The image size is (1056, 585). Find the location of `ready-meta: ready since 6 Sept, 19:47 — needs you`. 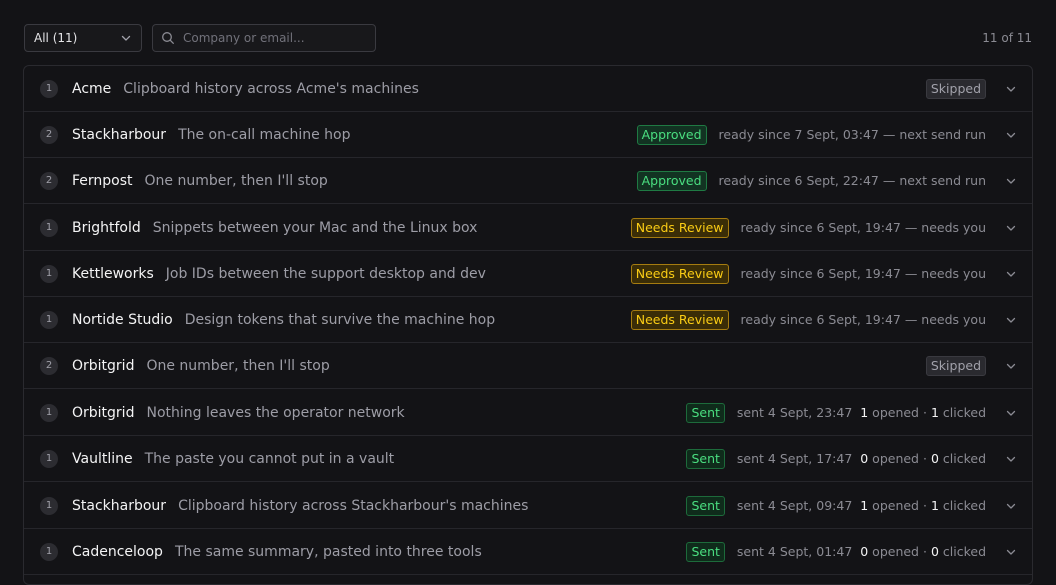

ready-meta: ready since 6 Sept, 19:47 — needs you is located at coordinates (863, 227).